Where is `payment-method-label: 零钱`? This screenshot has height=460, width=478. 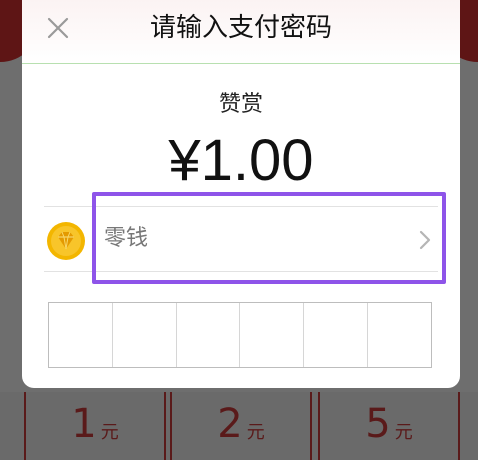 payment-method-label: 零钱 is located at coordinates (126, 238).